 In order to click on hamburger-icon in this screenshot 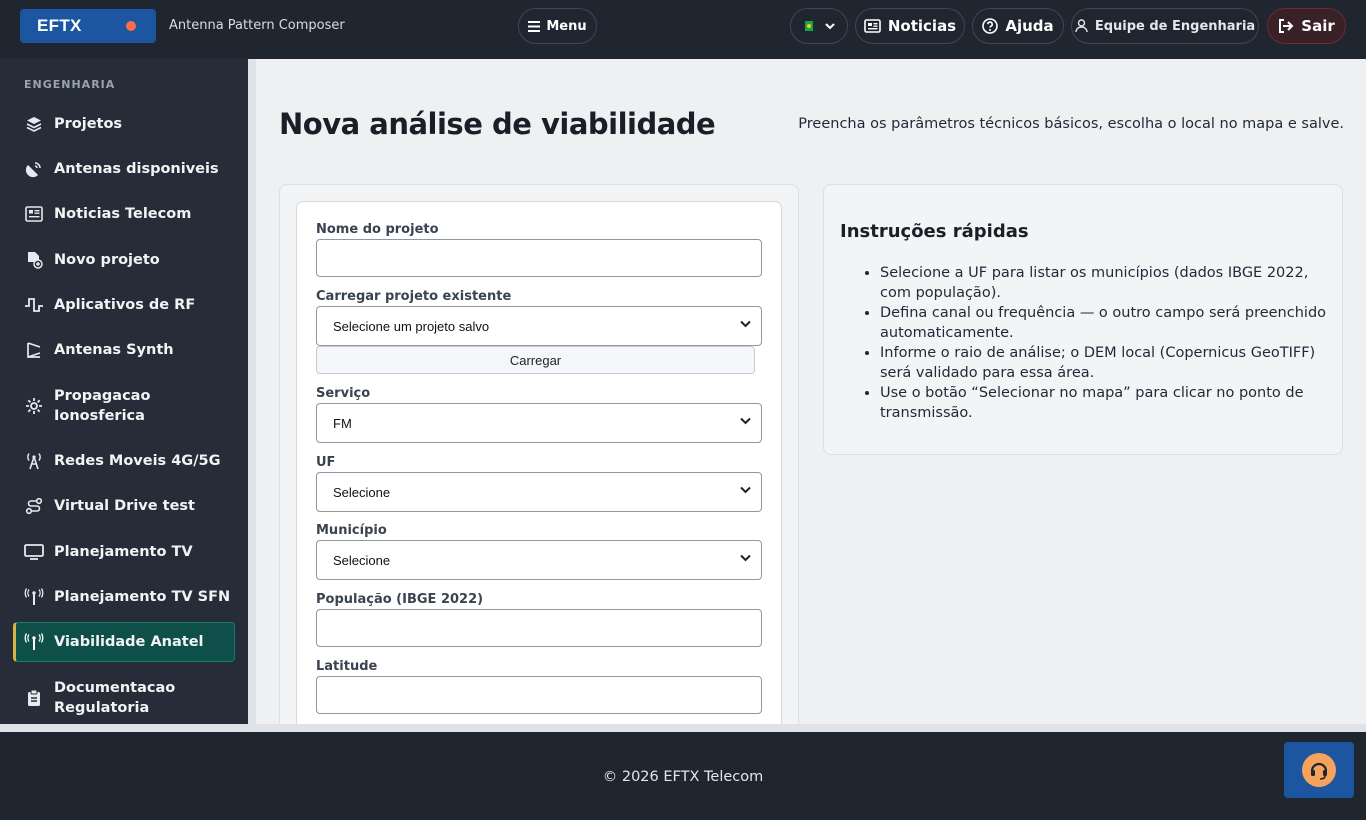, I will do `click(534, 26)`.